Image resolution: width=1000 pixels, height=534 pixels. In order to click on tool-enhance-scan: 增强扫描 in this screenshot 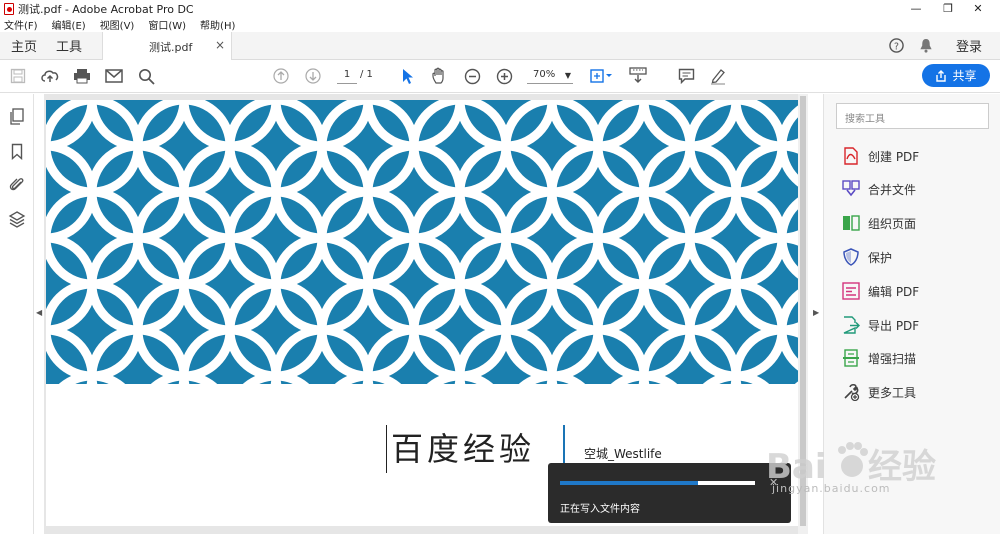, I will do `click(879, 358)`.